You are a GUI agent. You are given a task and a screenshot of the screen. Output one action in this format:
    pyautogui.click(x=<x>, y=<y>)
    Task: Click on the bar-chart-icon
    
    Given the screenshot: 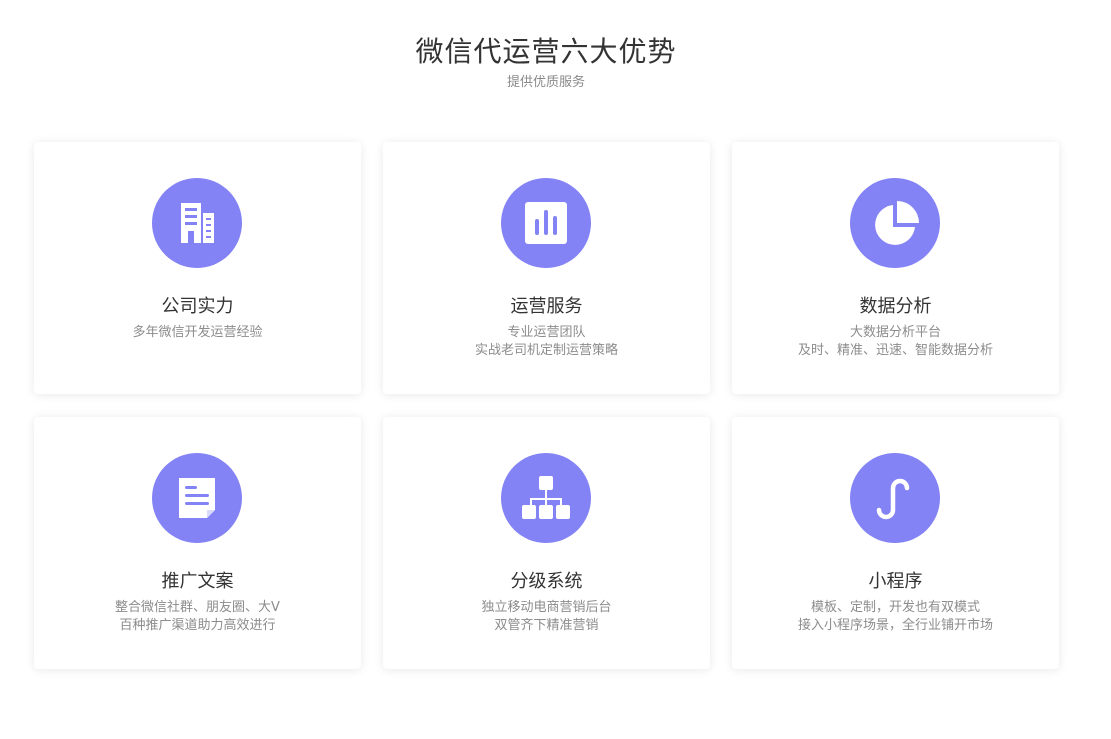 What is the action you would take?
    pyautogui.click(x=546, y=223)
    